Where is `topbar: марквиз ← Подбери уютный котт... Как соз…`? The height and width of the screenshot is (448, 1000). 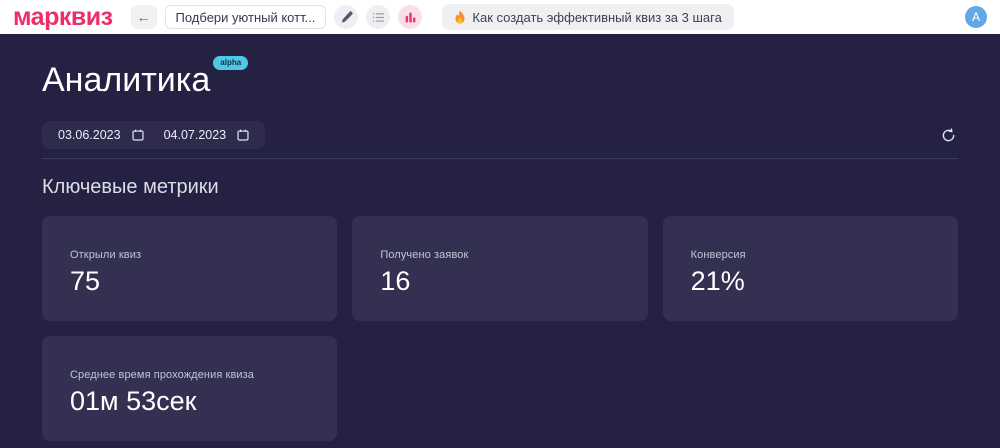 topbar: марквиз ← Подбери уютный котт... Как соз… is located at coordinates (500, 17).